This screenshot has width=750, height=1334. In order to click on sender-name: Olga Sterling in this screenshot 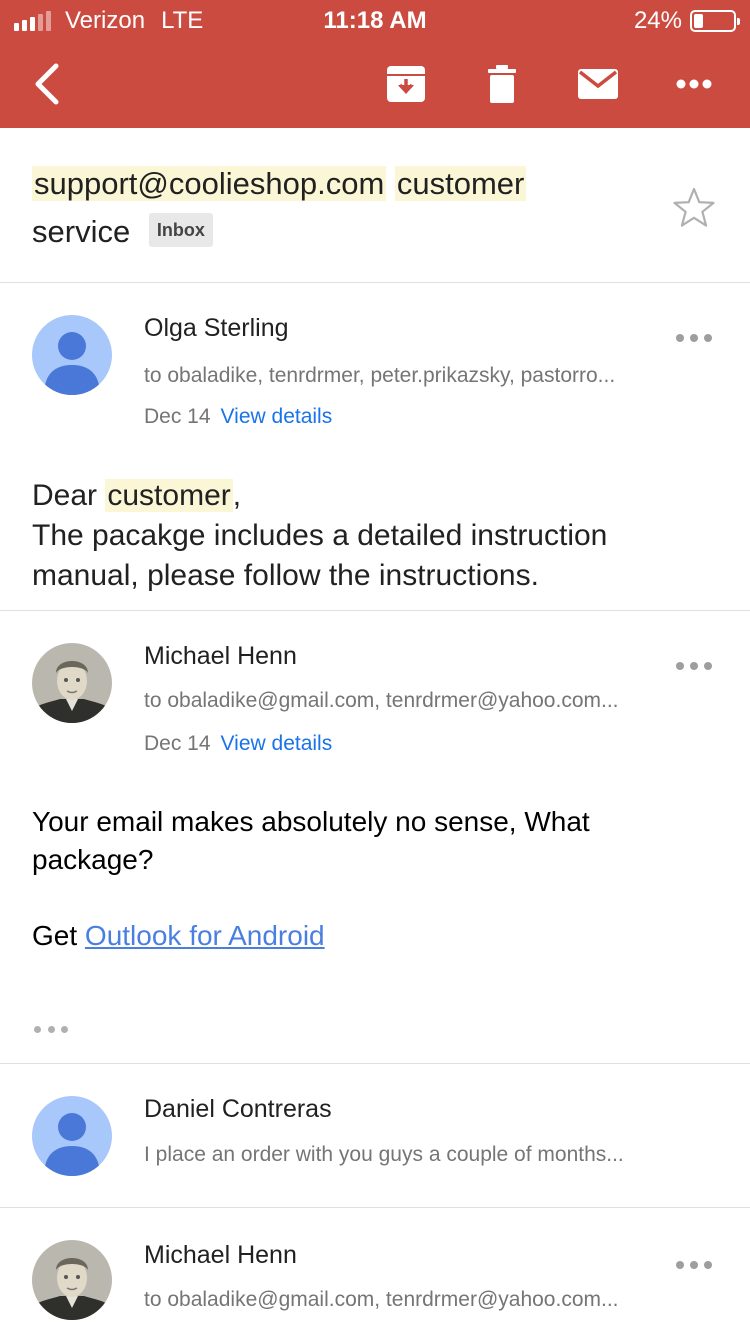, I will do `click(216, 328)`.